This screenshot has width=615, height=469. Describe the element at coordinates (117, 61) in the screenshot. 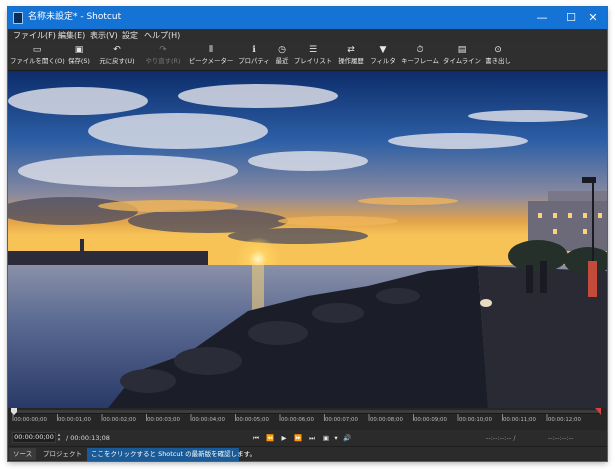

I see `undo-label: 元に戻す(U)` at that location.